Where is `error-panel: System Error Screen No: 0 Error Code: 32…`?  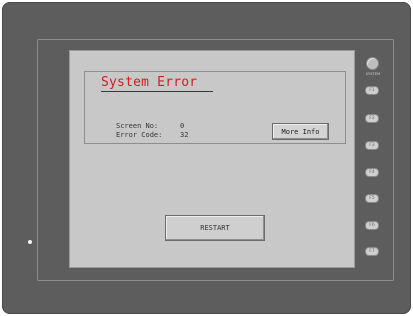 error-panel: System Error Screen No: 0 Error Code: 32… is located at coordinates (215, 107).